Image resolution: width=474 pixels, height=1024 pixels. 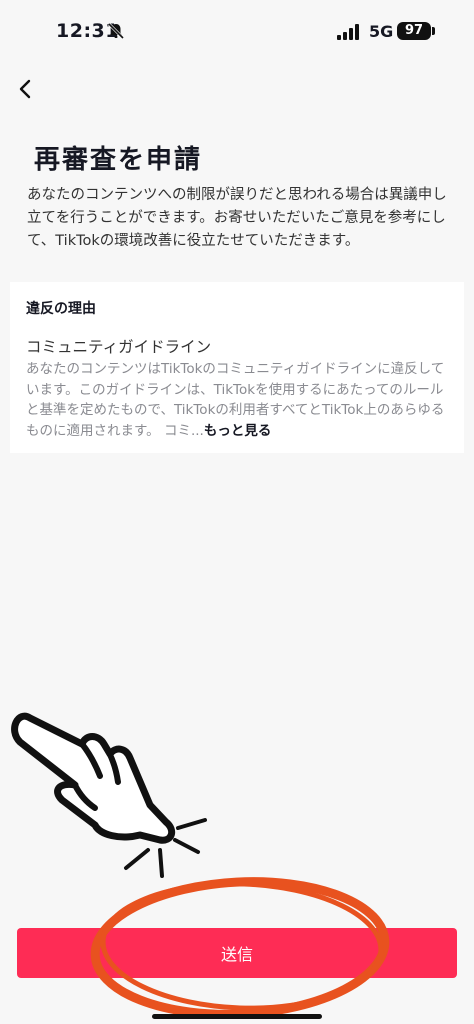 I want to click on home-indicator, so click(x=237, y=1016).